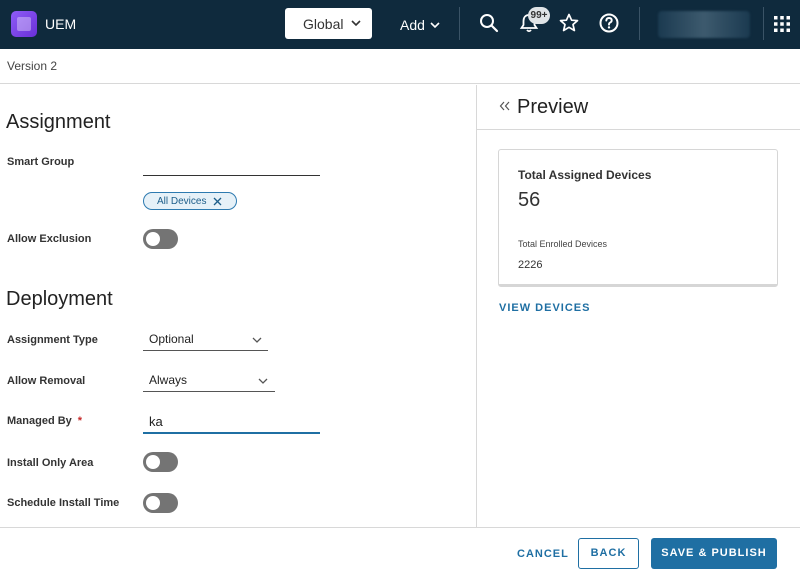  Describe the element at coordinates (400, 549) in the screenshot. I see `footer-actions: CANCEL BACK SAVE & PUBLISH` at that location.